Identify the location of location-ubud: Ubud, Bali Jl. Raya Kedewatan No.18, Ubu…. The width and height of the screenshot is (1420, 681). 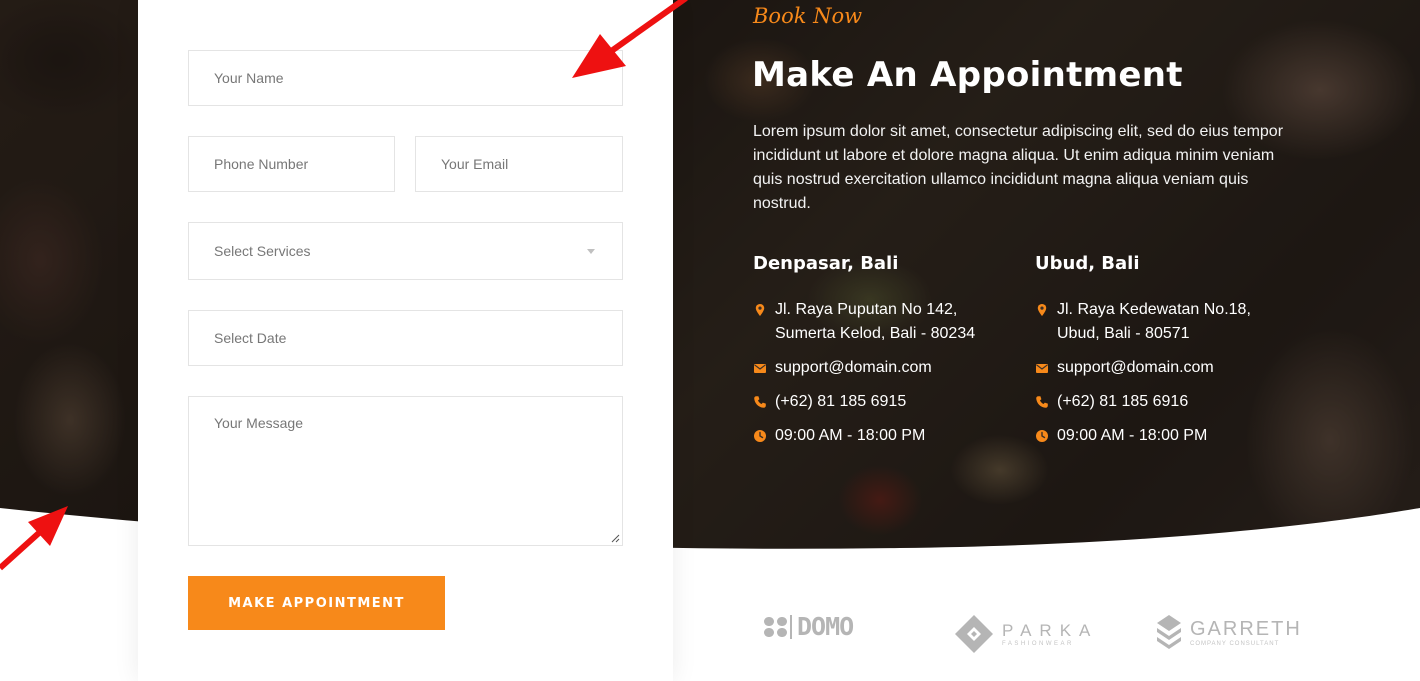
(1170, 350).